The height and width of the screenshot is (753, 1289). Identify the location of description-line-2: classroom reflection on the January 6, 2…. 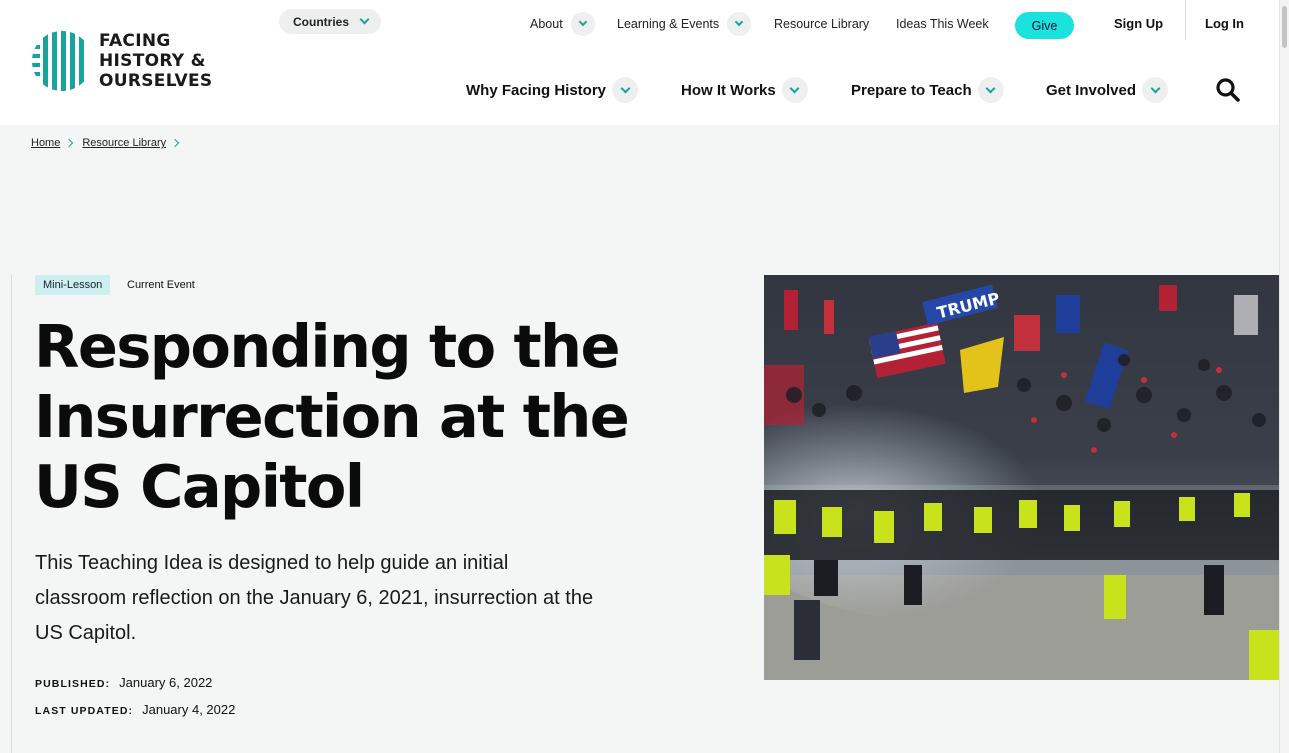
(314, 598).